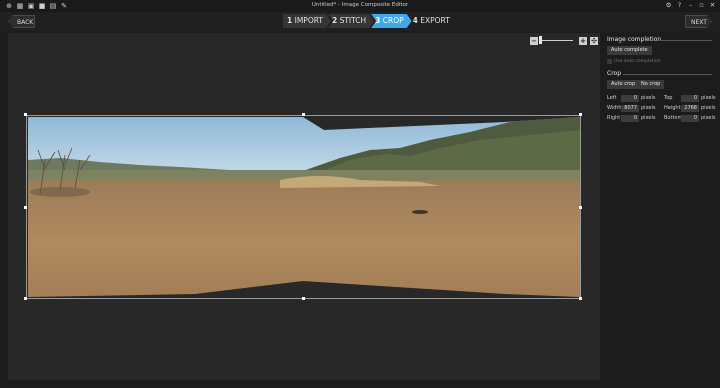 The height and width of the screenshot is (388, 720). What do you see at coordinates (668, 98) in the screenshot?
I see `top-label: Top` at bounding box center [668, 98].